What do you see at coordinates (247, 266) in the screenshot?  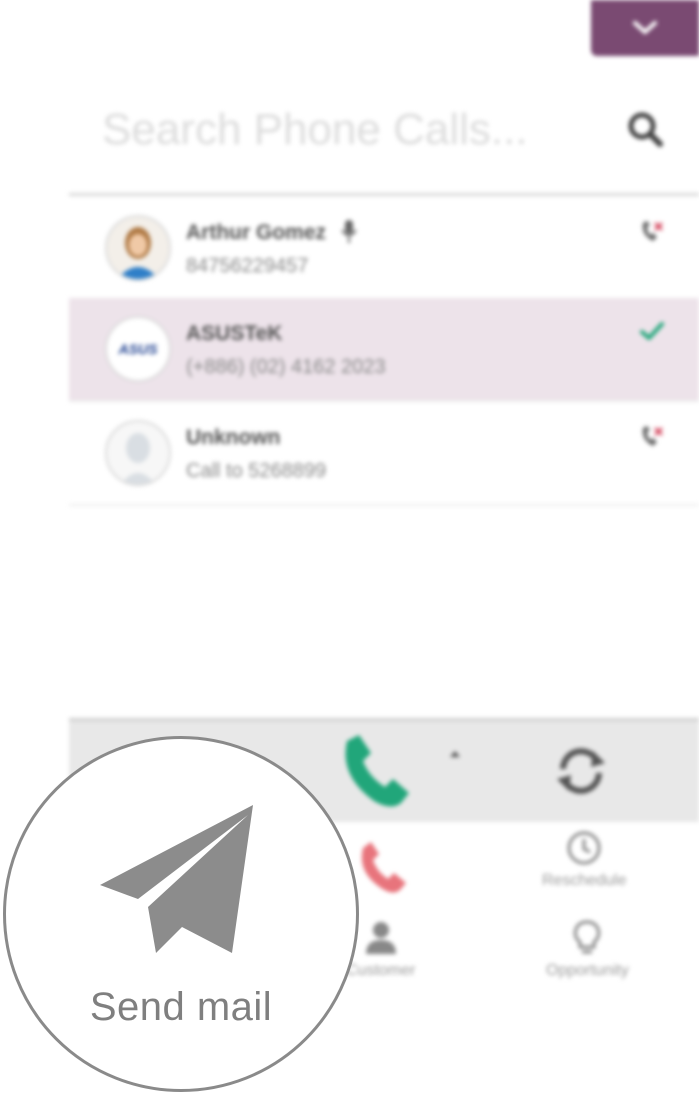 I see `caller-number: 84756229457` at bounding box center [247, 266].